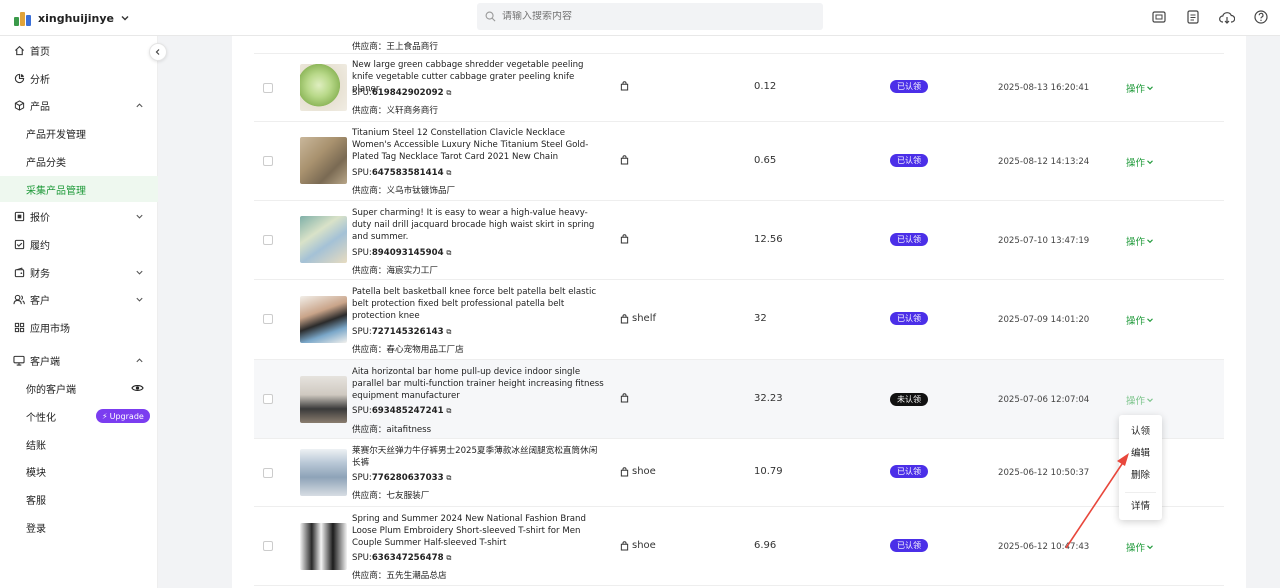 This screenshot has width=1280, height=588. What do you see at coordinates (909, 399) in the screenshot?
I see `status-badge: 未认领` at bounding box center [909, 399].